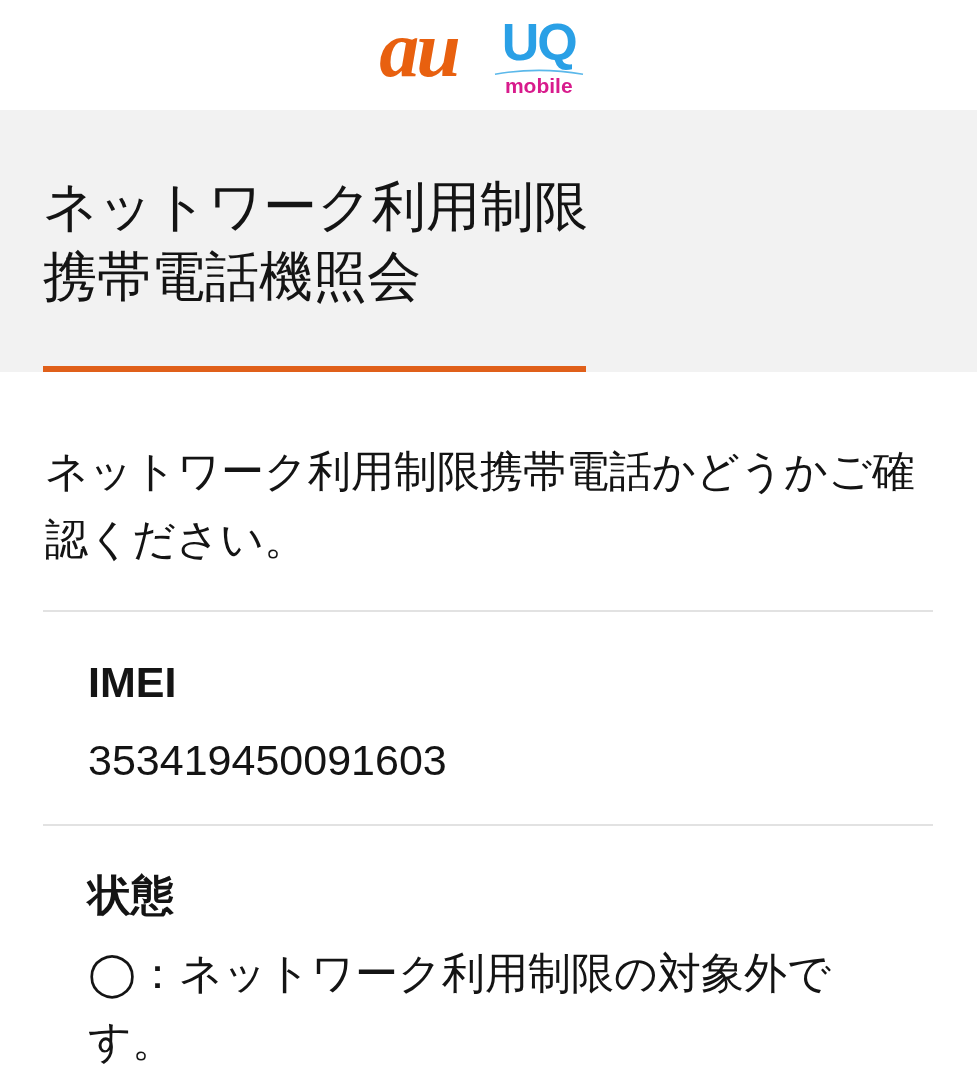 Image resolution: width=977 pixels, height=1080 pixels. Describe the element at coordinates (538, 72) in the screenshot. I see `swoosh-icon` at that location.